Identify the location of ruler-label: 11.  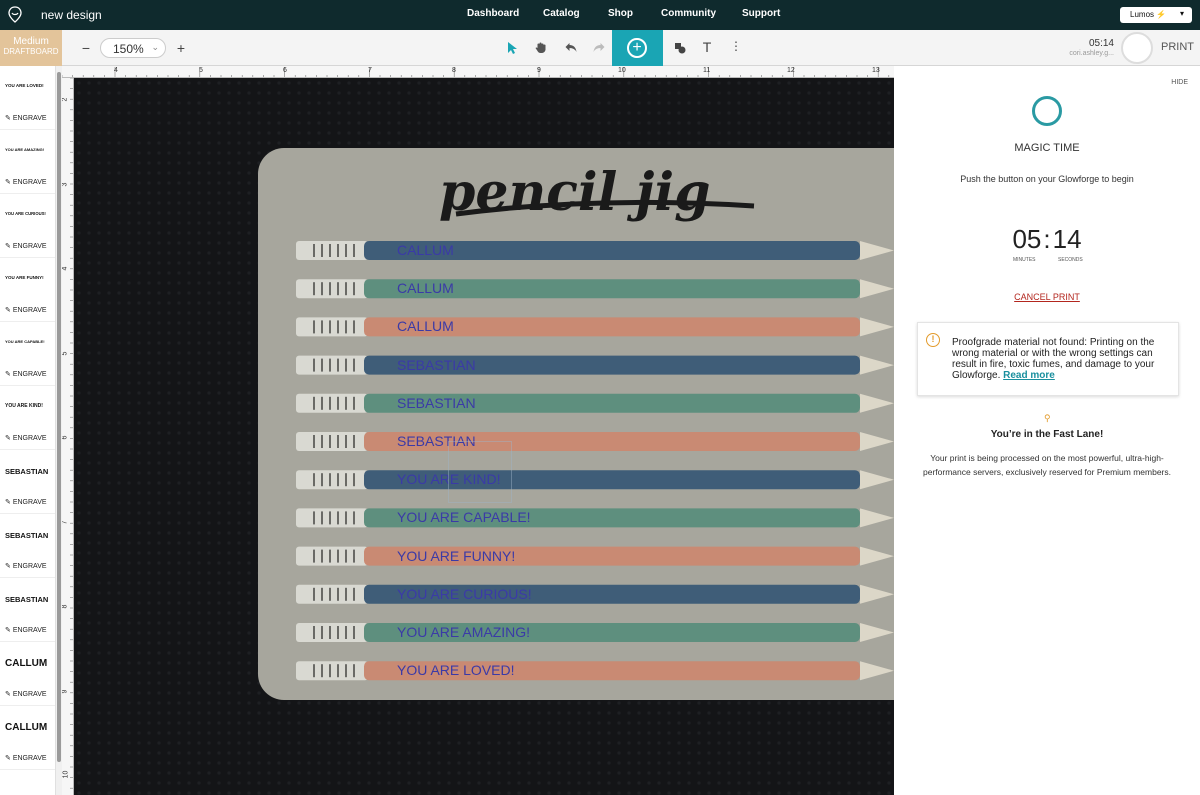
(707, 70).